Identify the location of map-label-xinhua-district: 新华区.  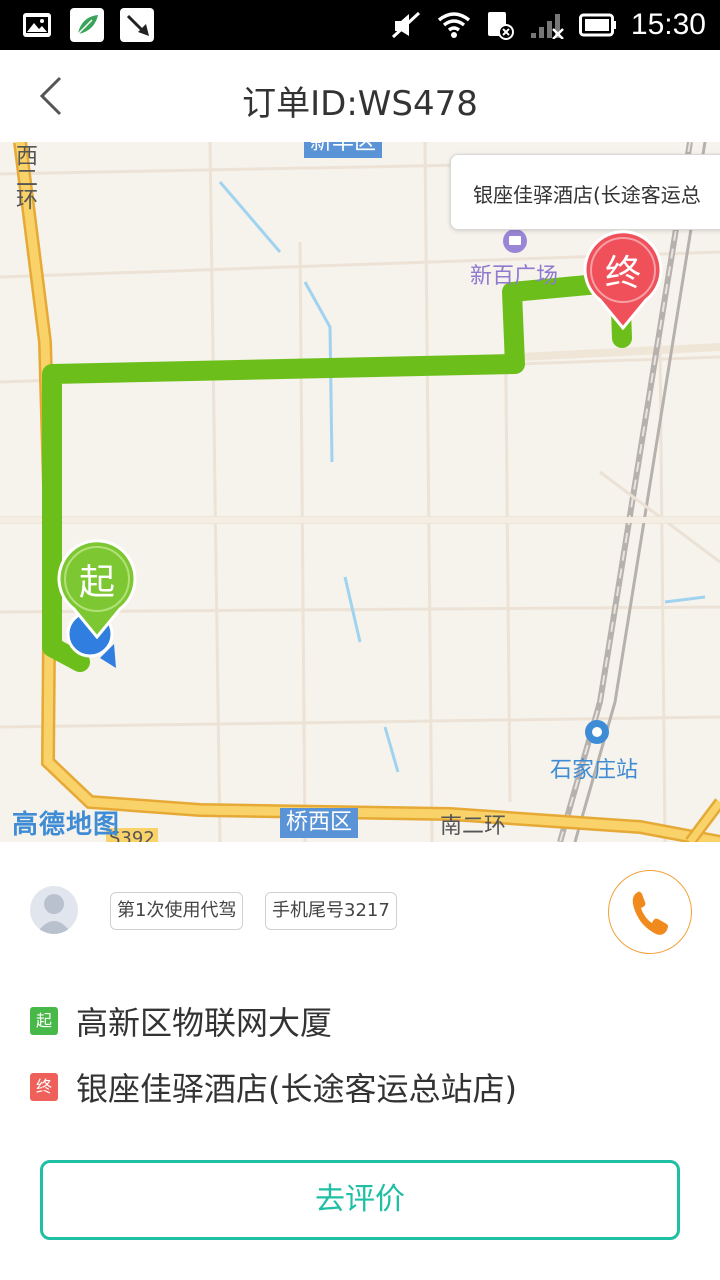
(343, 150).